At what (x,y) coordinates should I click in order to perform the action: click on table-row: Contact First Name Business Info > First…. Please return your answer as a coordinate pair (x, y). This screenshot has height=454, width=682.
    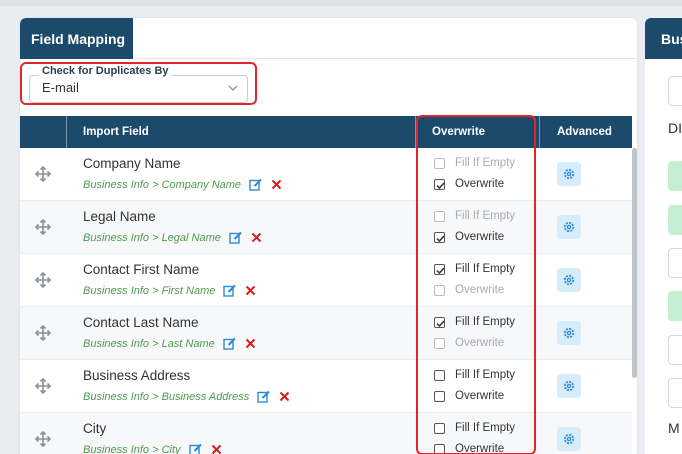
    Looking at the image, I should click on (326, 280).